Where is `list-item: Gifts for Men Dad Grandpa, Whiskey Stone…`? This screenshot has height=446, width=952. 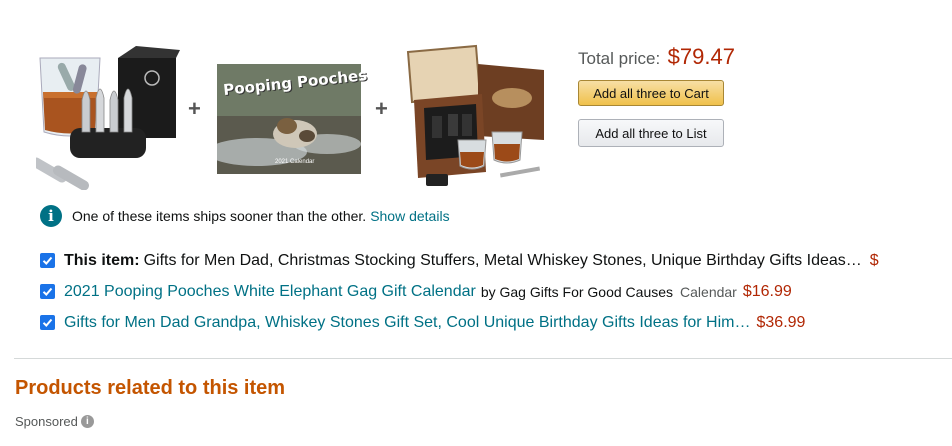 list-item: Gifts for Men Dad Grandpa, Whiskey Stone… is located at coordinates (496, 322).